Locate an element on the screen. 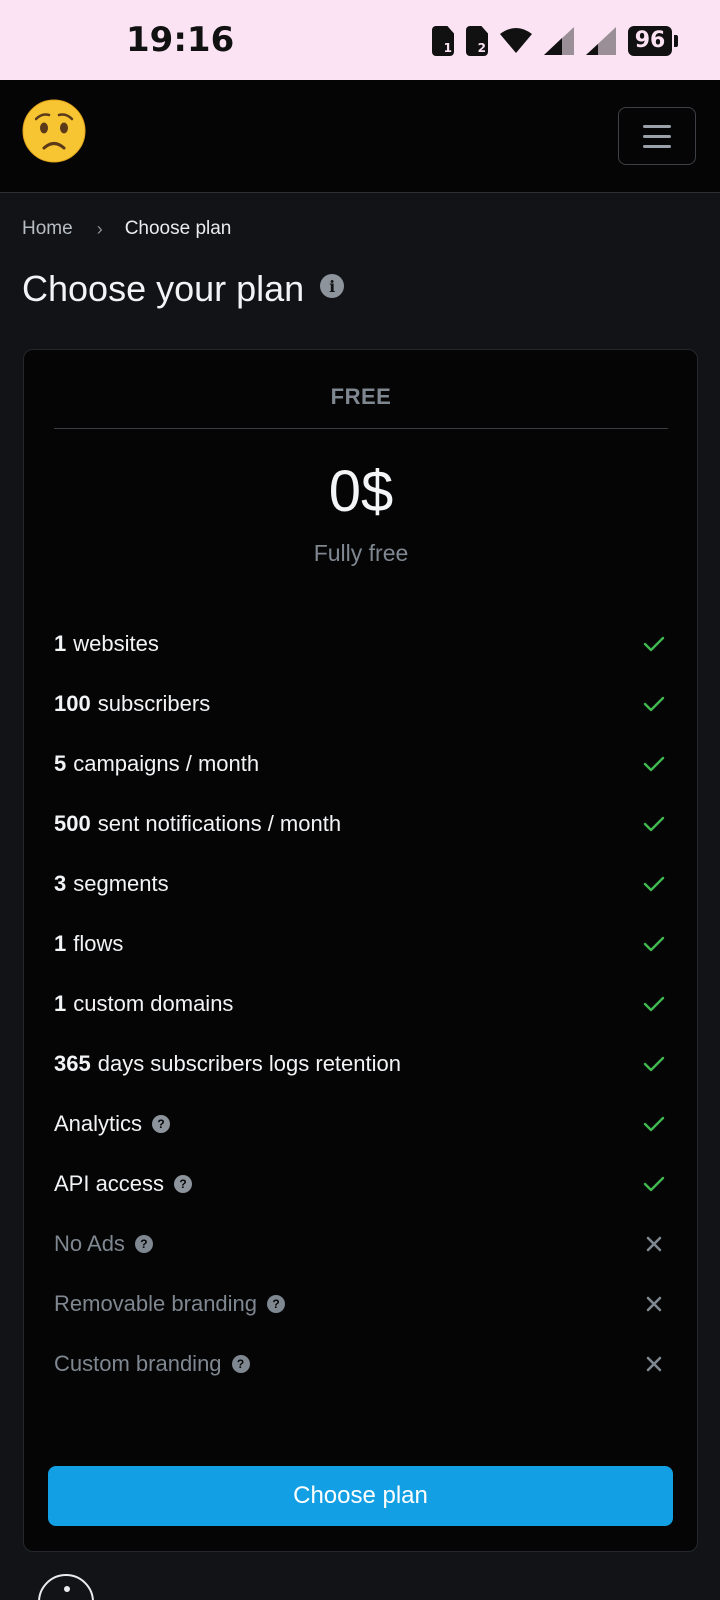  feature-label: Removable branding is located at coordinates (156, 1303).